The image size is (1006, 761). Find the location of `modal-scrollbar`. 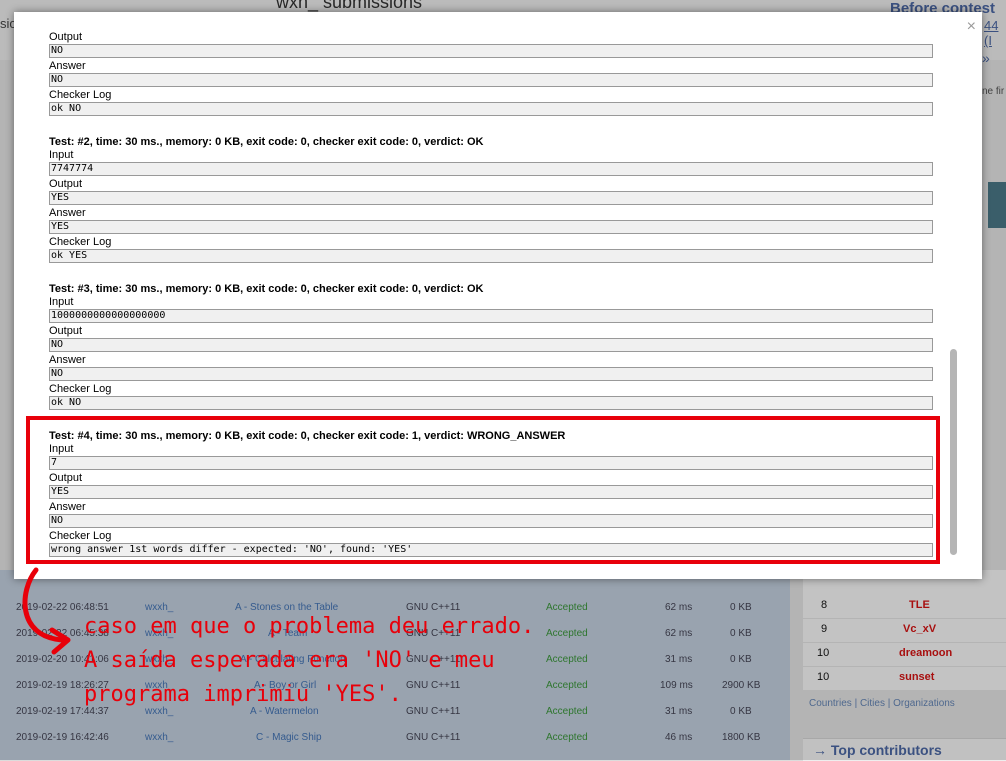

modal-scrollbar is located at coordinates (954, 452).